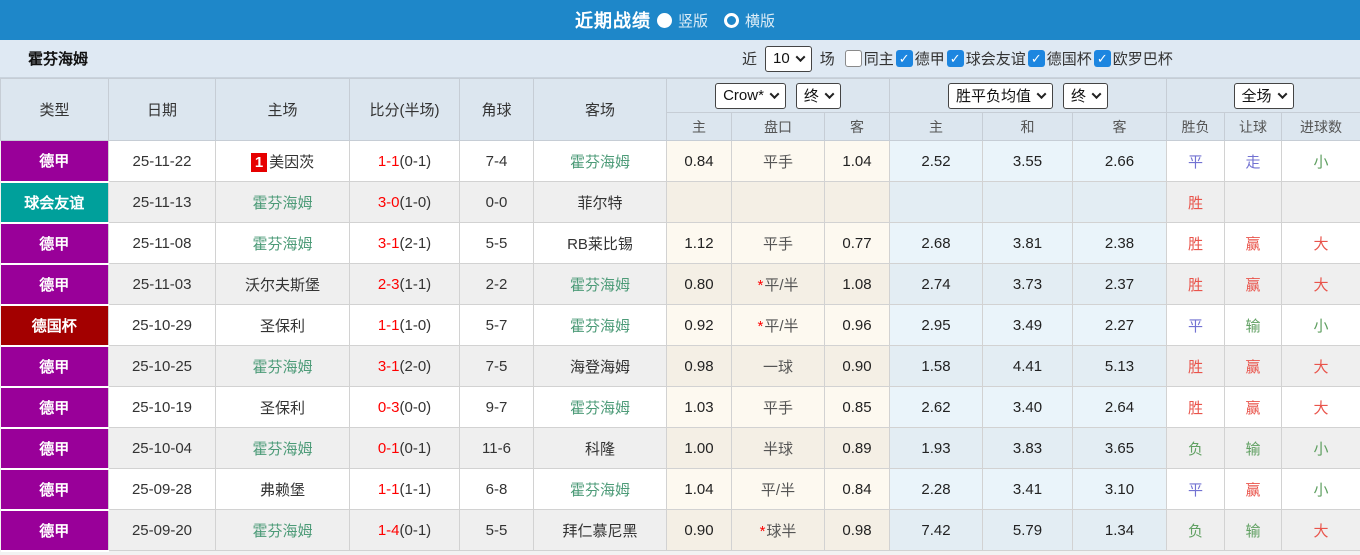 This screenshot has width=1360, height=555. What do you see at coordinates (857, 126) in the screenshot?
I see `sub-header-2: 客` at bounding box center [857, 126].